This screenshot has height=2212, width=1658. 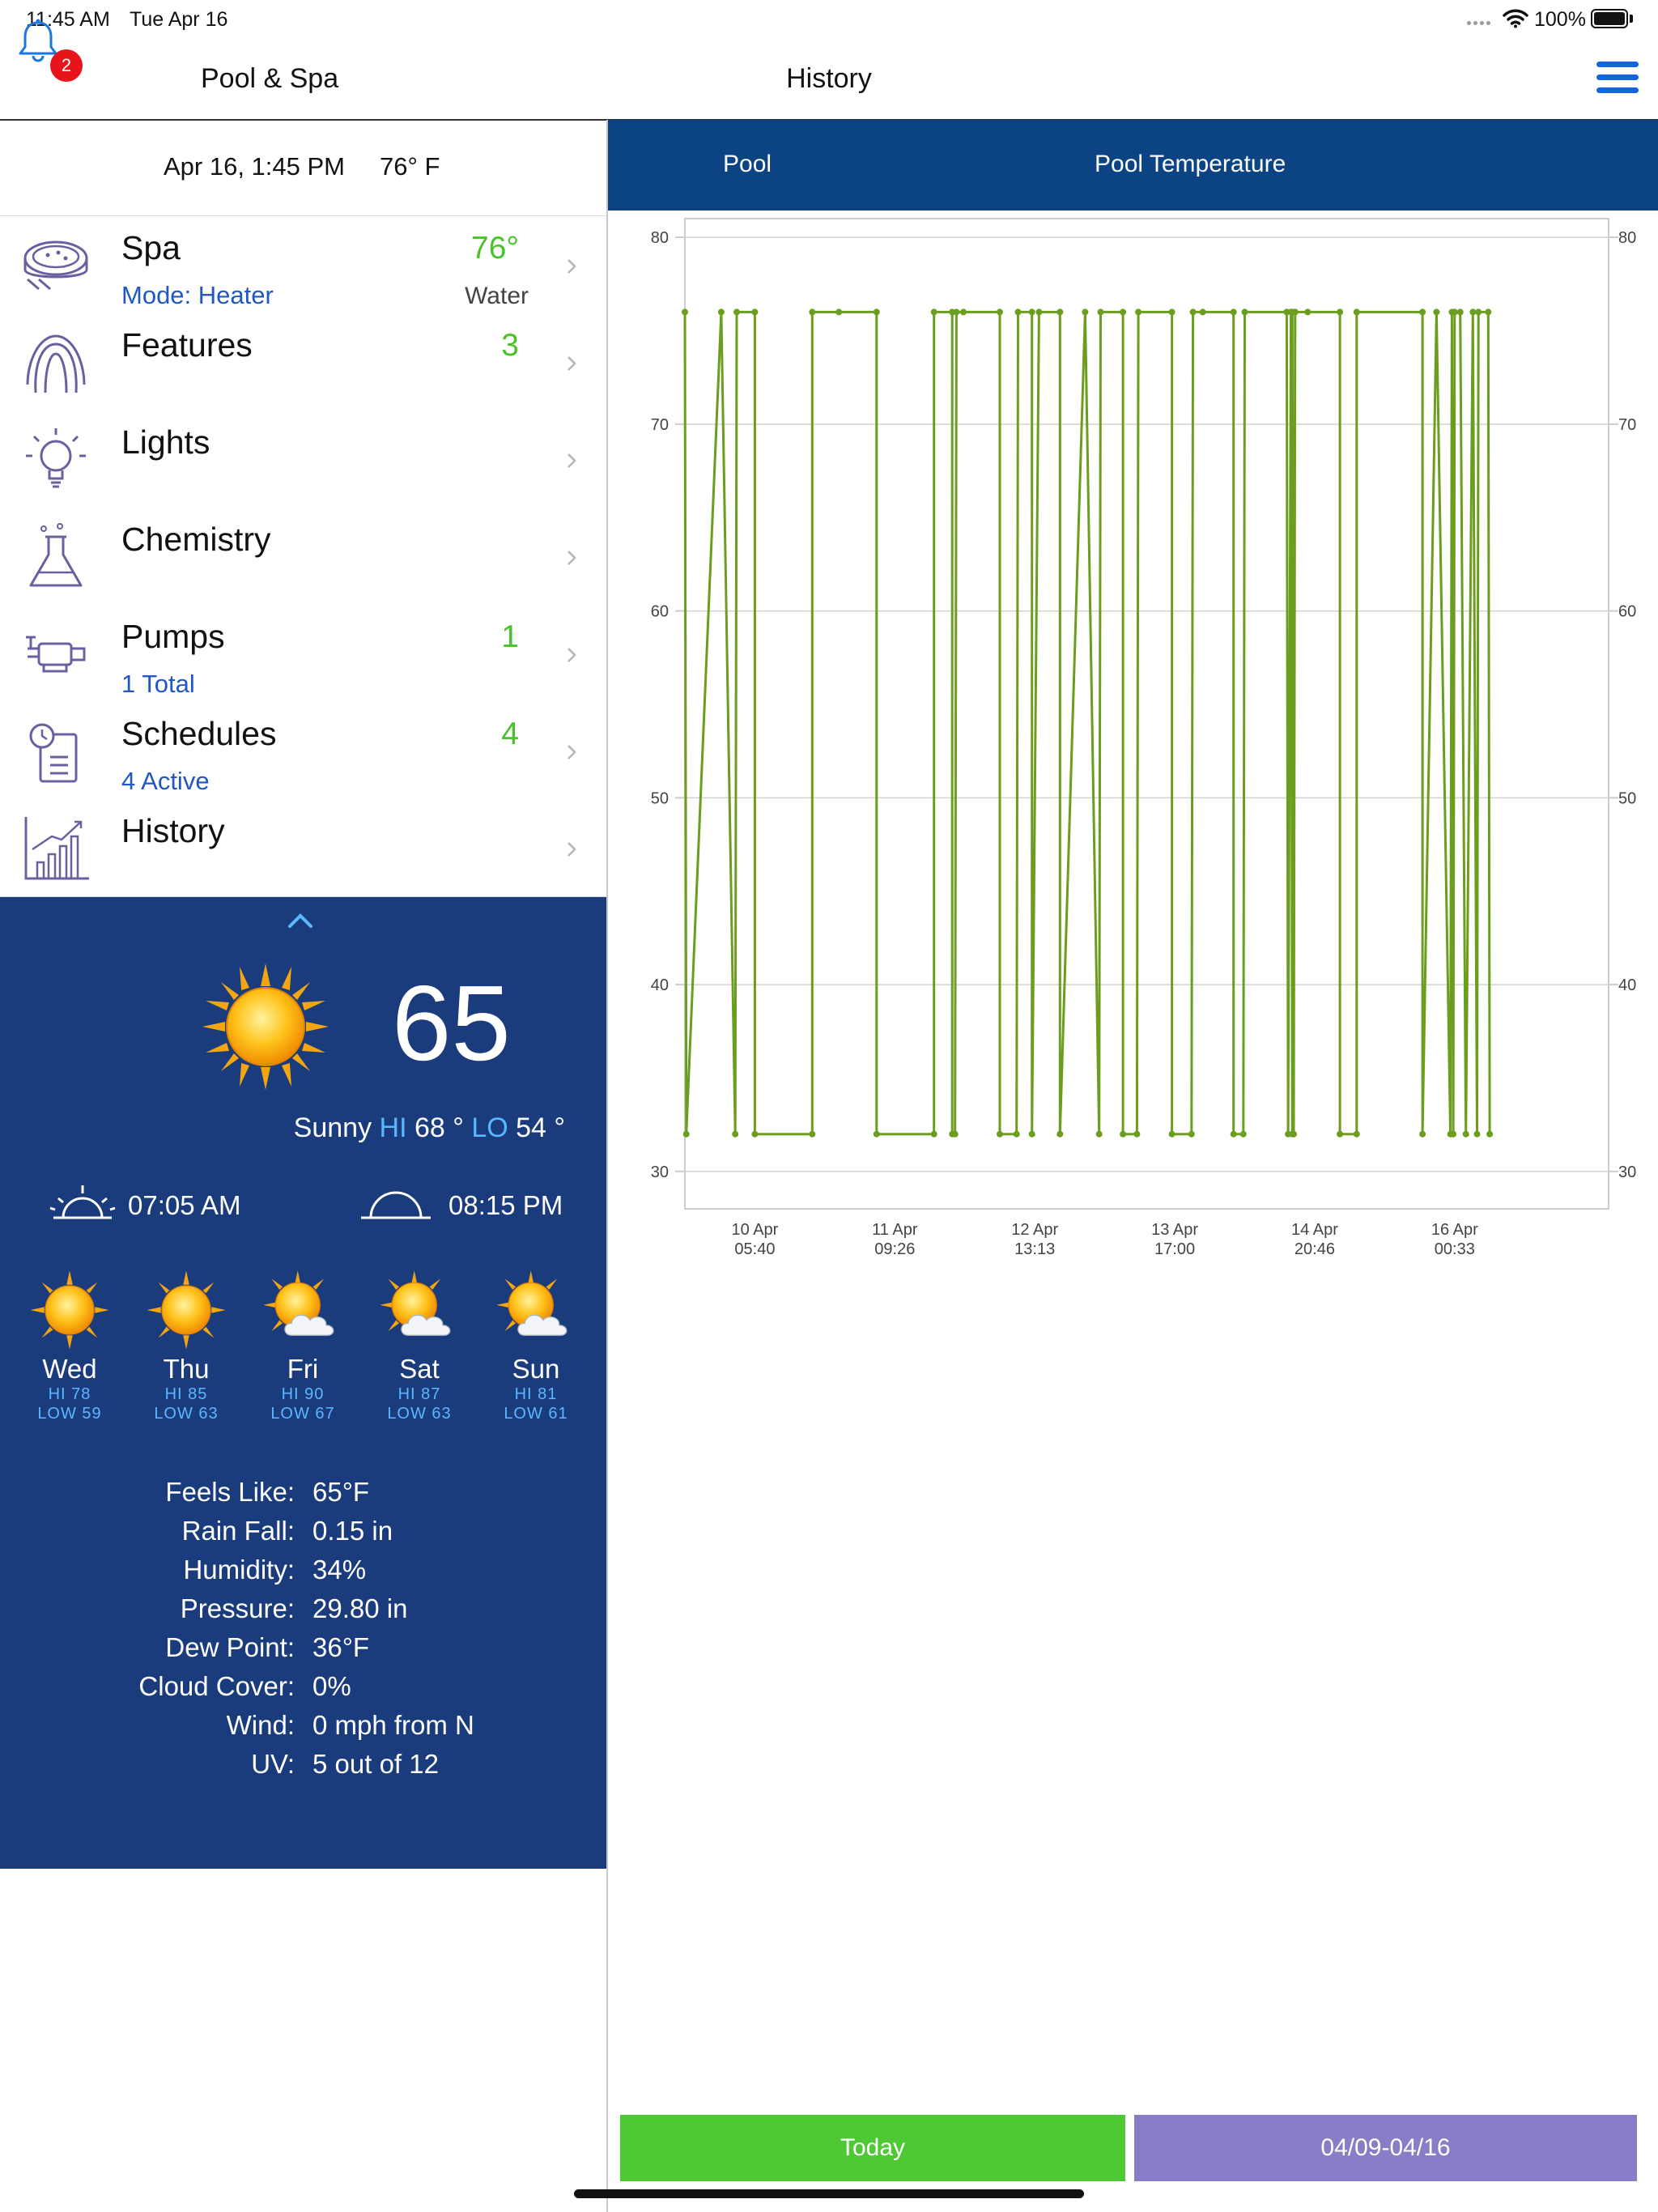 What do you see at coordinates (282, 1128) in the screenshot?
I see `weather-condition-line: Sunny HI 68 ° LO 54 °` at bounding box center [282, 1128].